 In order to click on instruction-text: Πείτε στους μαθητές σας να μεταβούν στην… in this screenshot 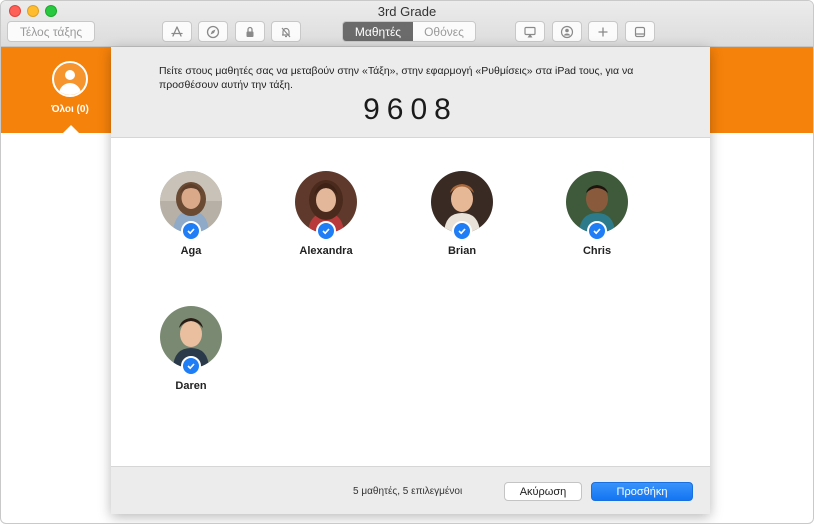, I will do `click(396, 78)`.